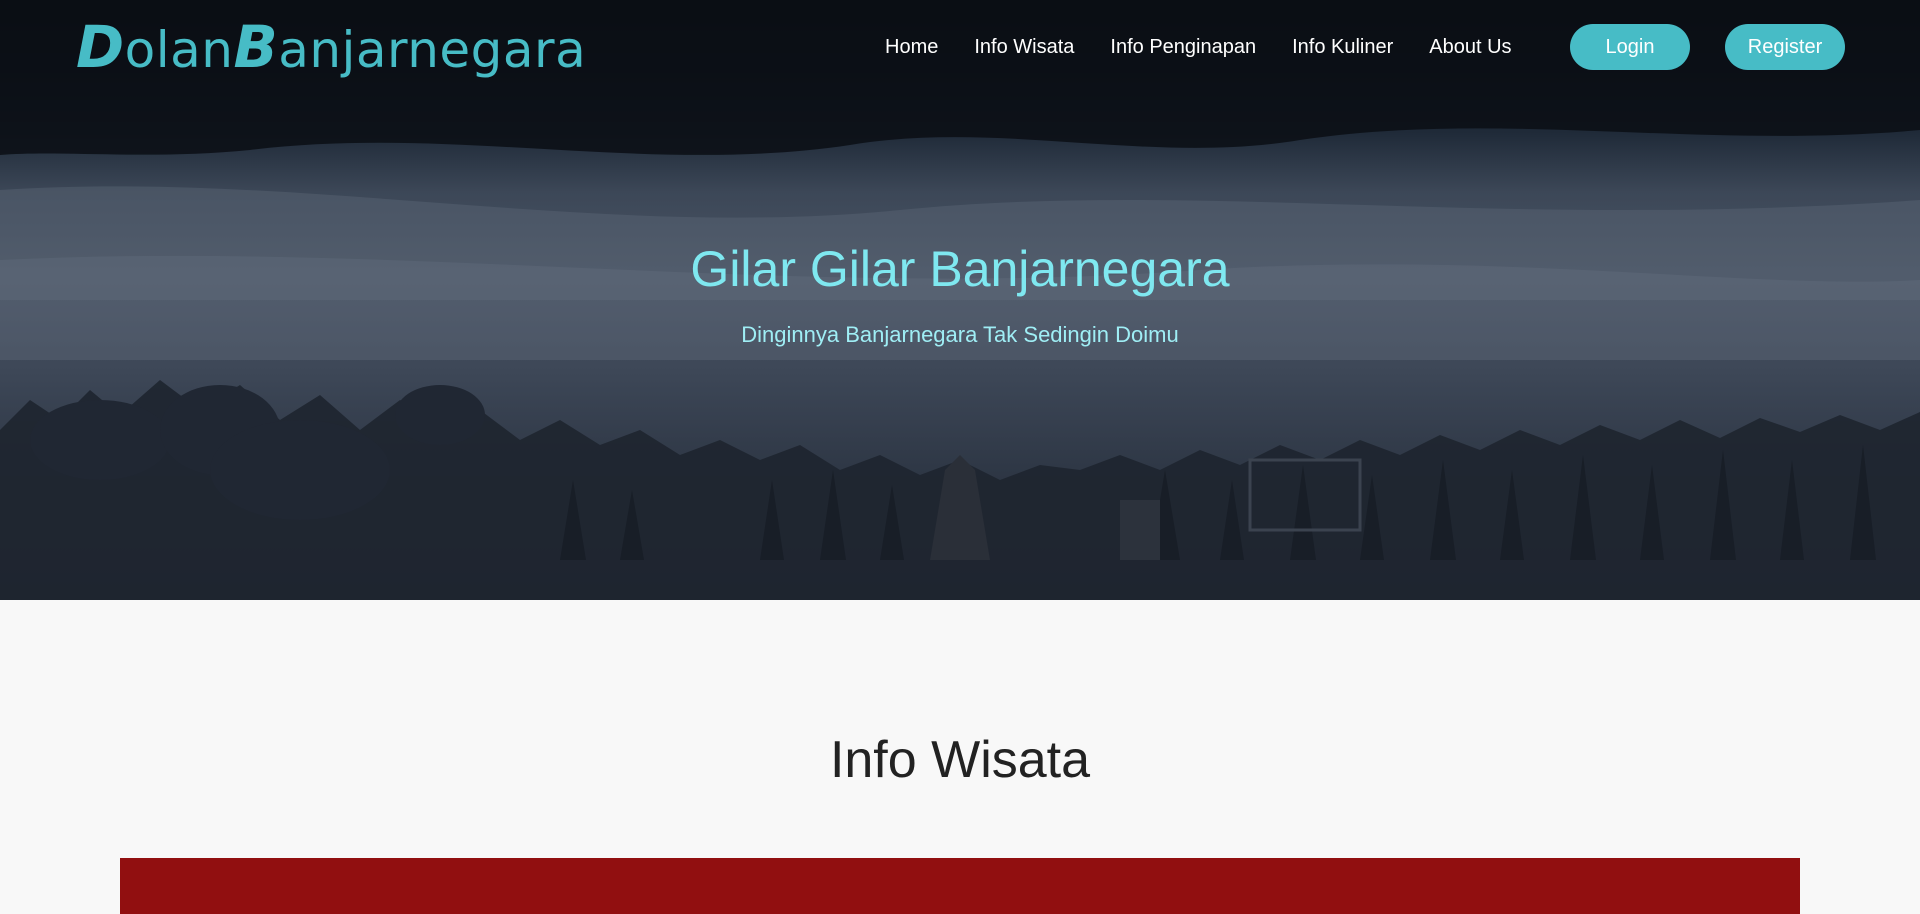 The height and width of the screenshot is (914, 1920). I want to click on nav-link-info-penginapan: Info Penginapan, so click(1183, 47).